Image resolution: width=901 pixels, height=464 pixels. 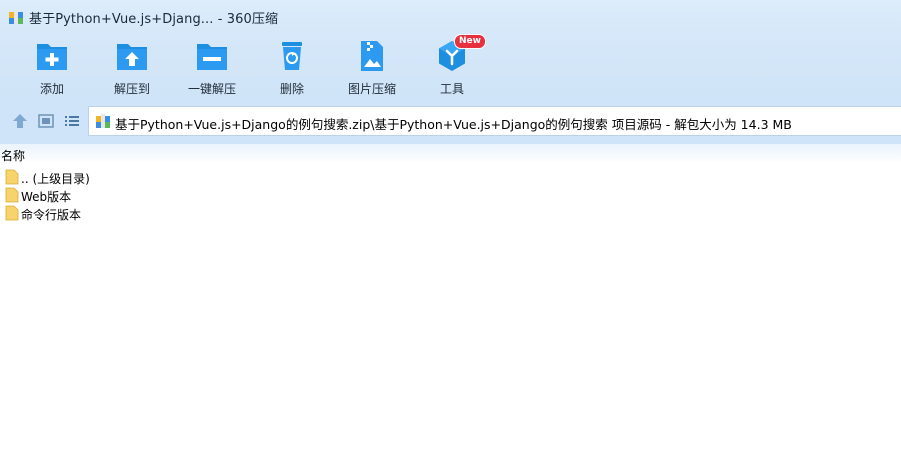 I want to click on window-title: 基于Python+Vue.js+Djang... - 360压缩, so click(x=154, y=19).